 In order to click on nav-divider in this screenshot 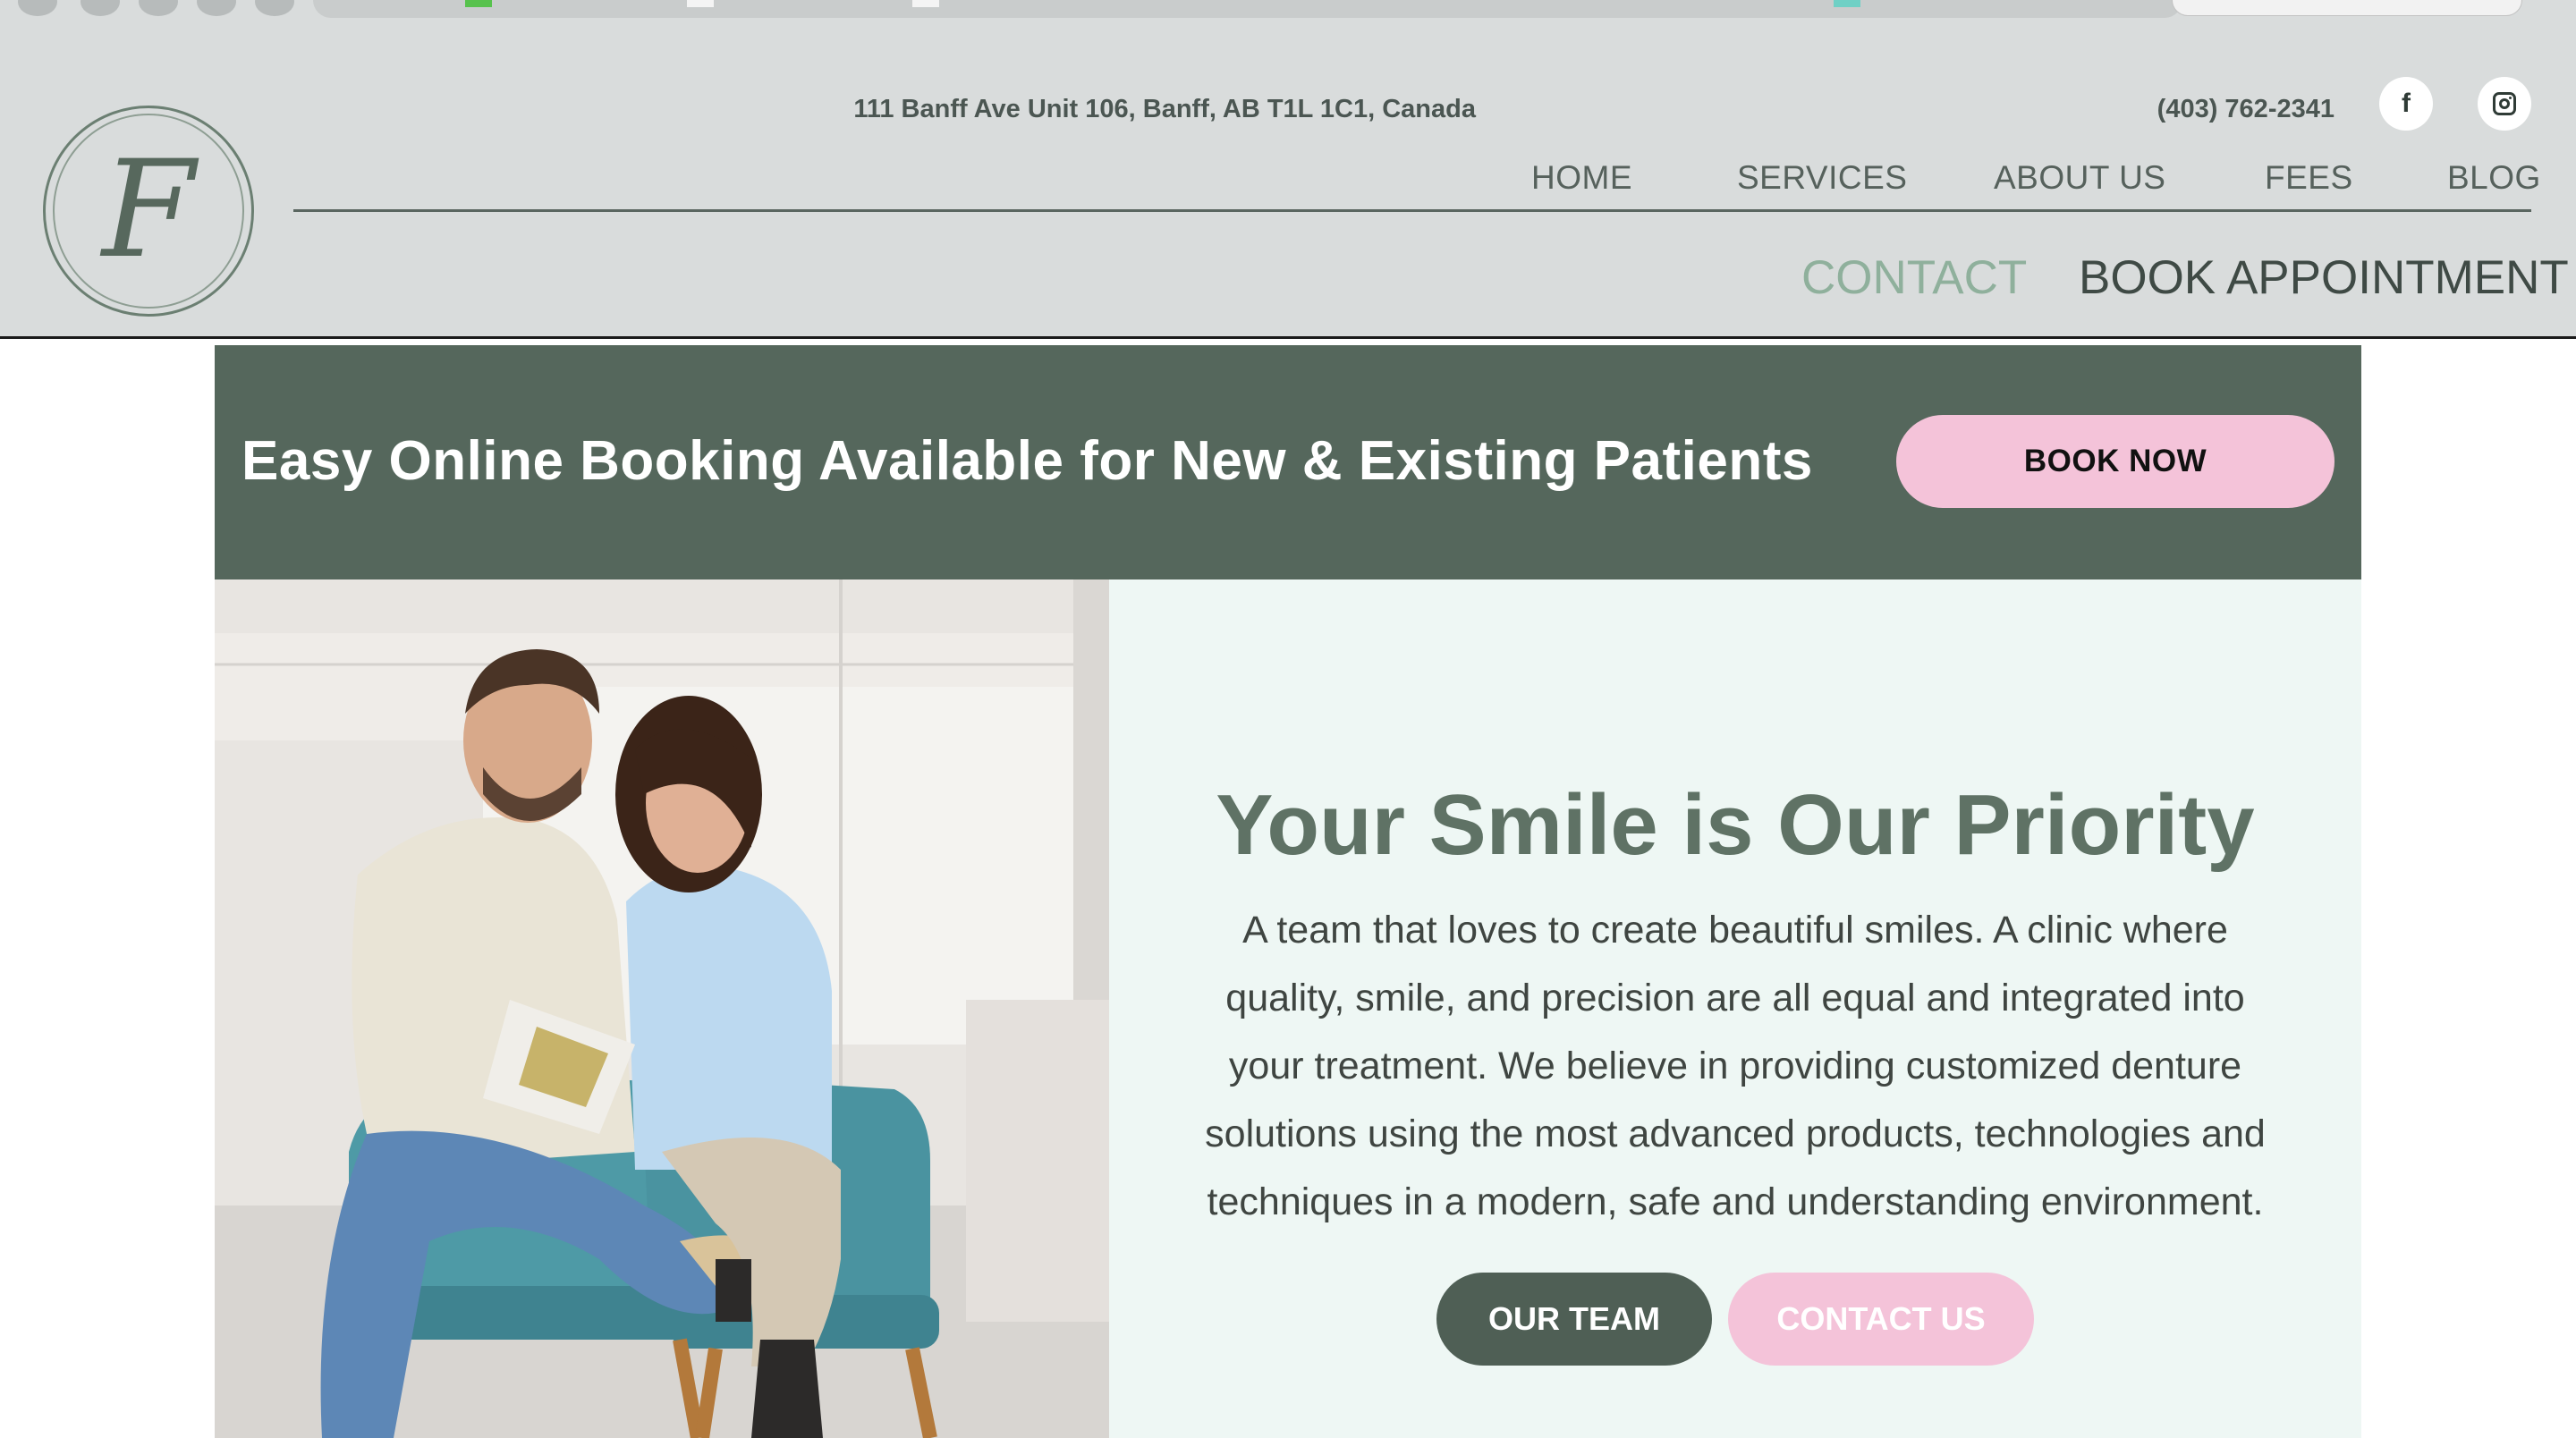, I will do `click(1412, 210)`.